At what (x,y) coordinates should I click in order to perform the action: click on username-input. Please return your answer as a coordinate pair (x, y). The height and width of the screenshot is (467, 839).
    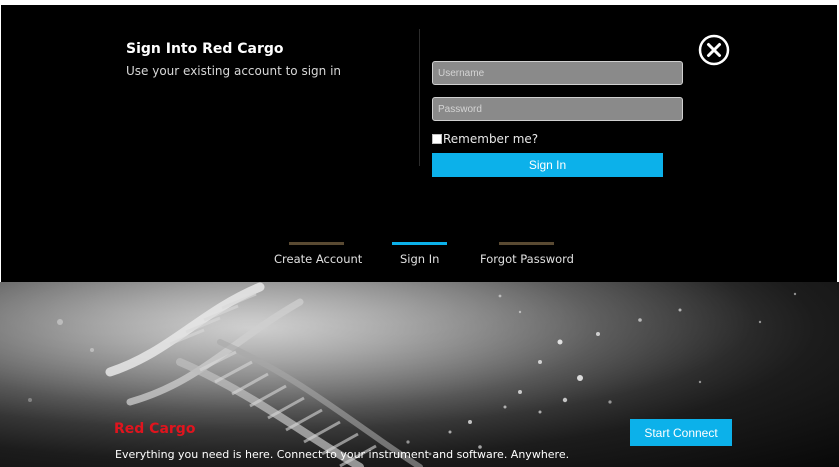
    Looking at the image, I should click on (557, 73).